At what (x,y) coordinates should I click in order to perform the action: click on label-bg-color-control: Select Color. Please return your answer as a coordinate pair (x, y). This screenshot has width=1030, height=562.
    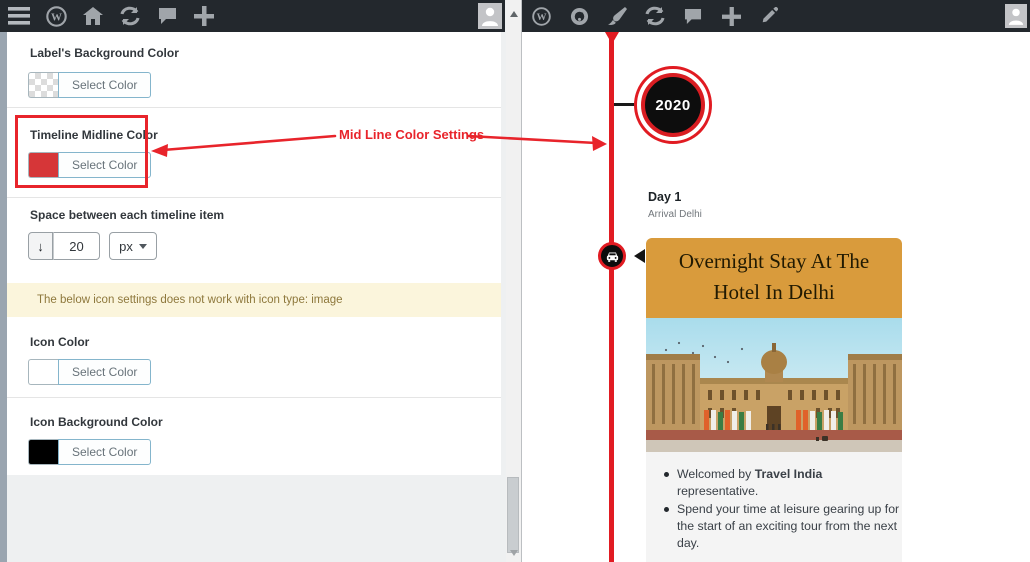
    Looking at the image, I should click on (90, 85).